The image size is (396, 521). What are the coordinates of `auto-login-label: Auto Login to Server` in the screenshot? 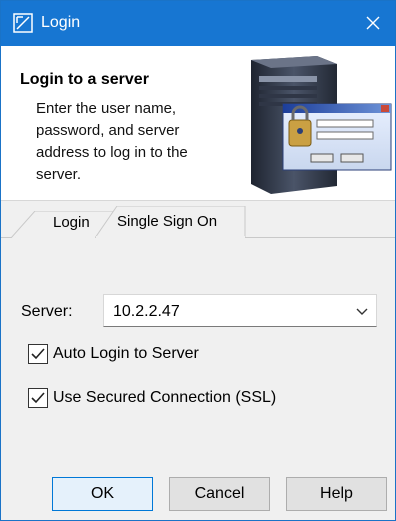 It's located at (126, 354).